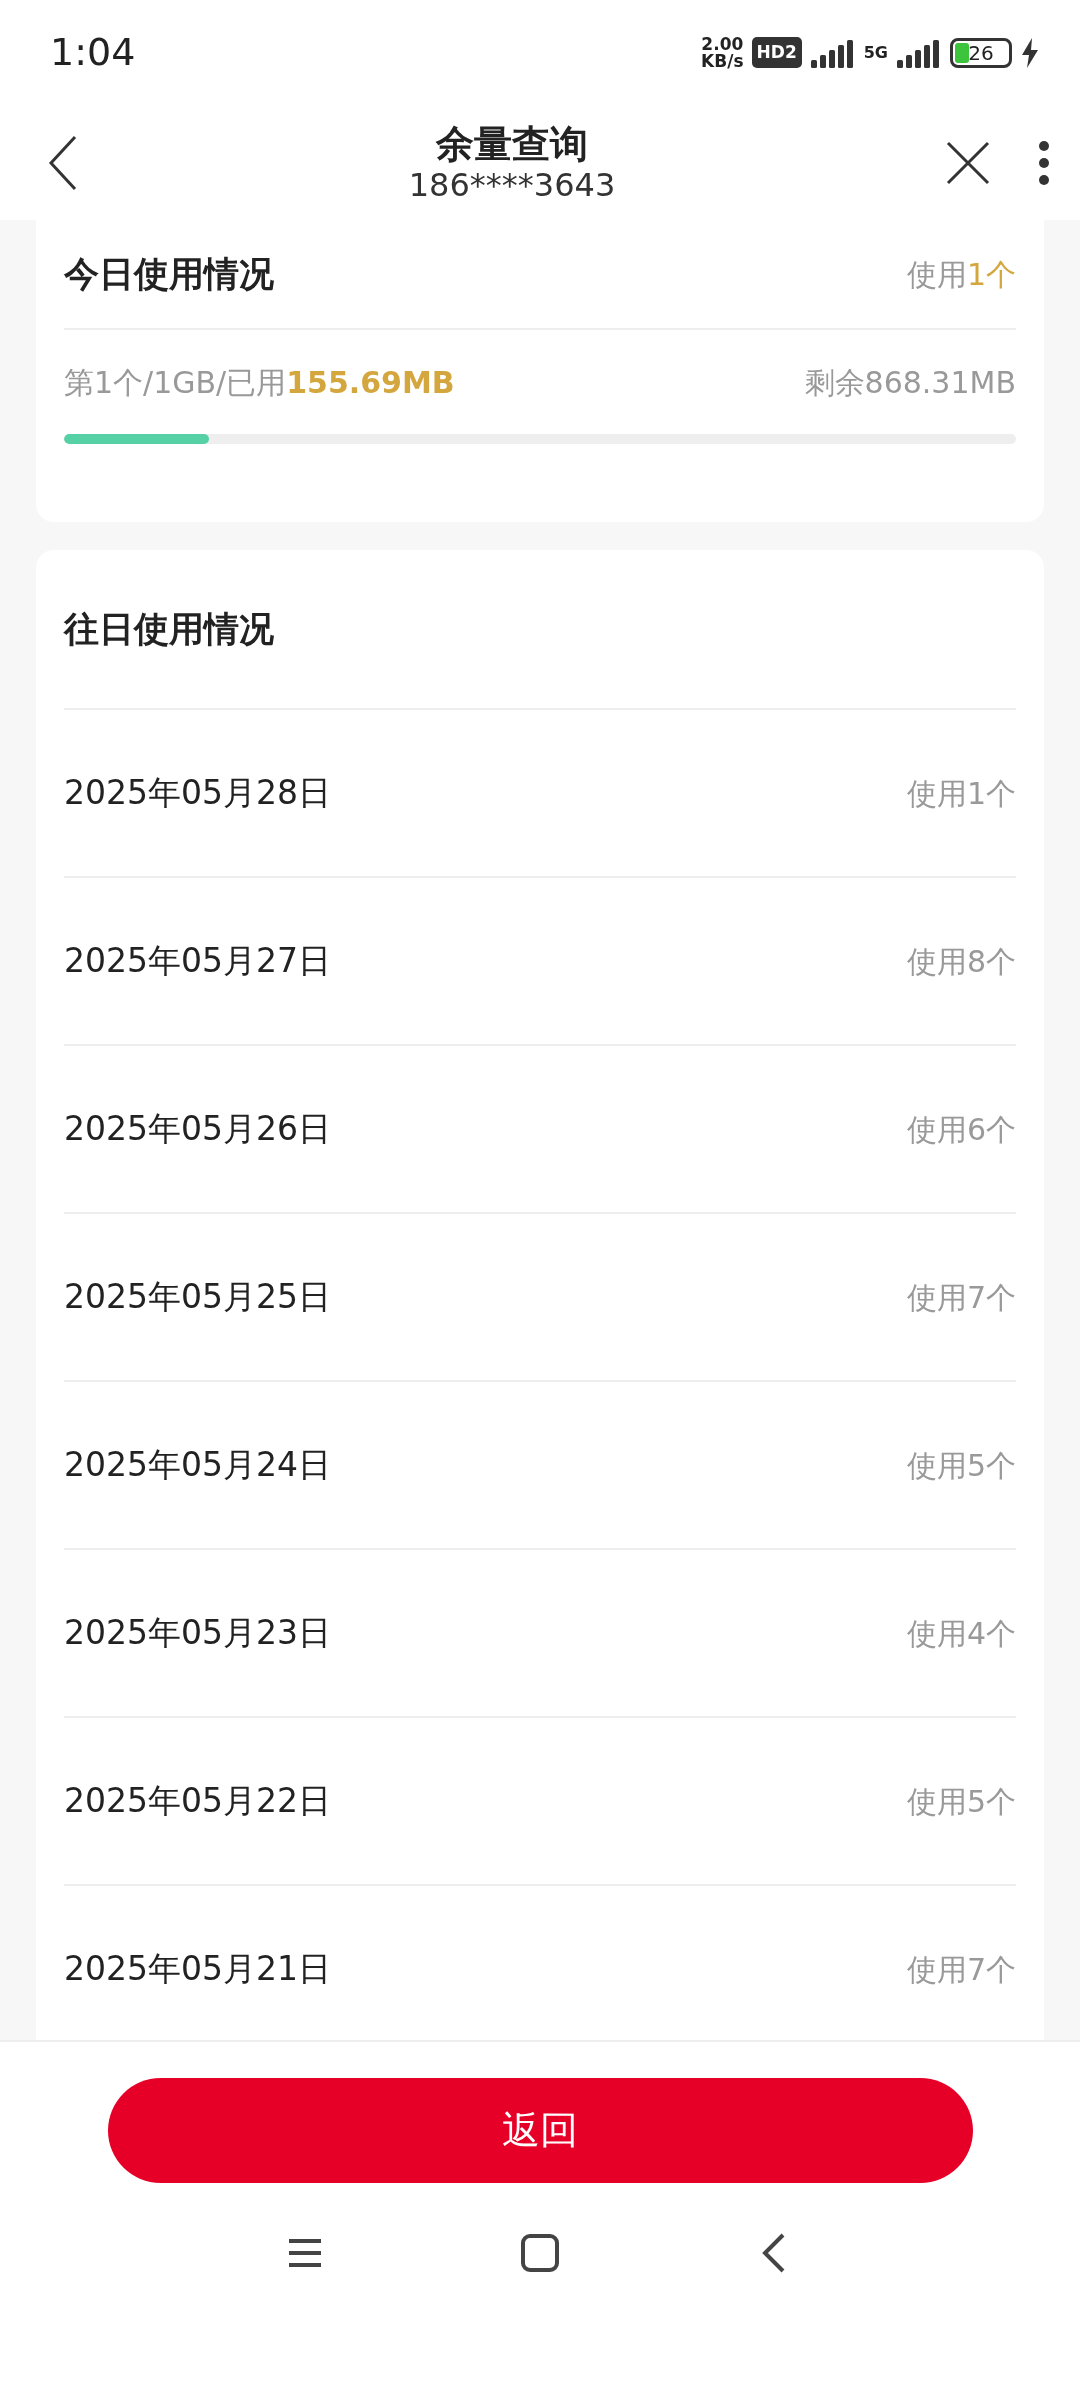 Image resolution: width=1080 pixels, height=2400 pixels. What do you see at coordinates (875, 52) in the screenshot?
I see `network-type: 5G` at bounding box center [875, 52].